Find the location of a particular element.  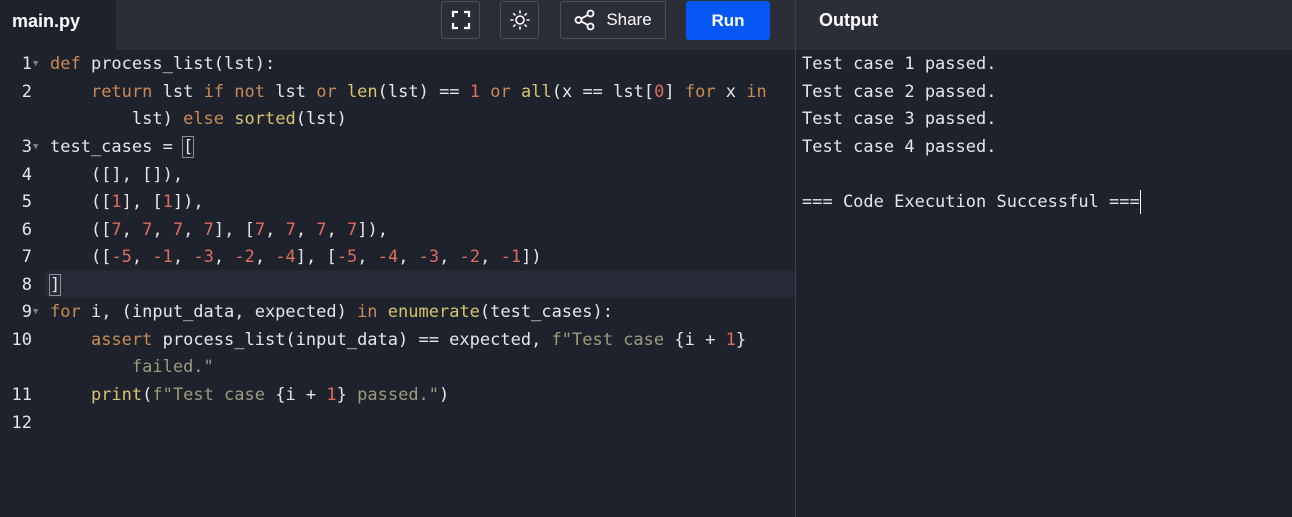

code-token: return is located at coordinates (121, 91).